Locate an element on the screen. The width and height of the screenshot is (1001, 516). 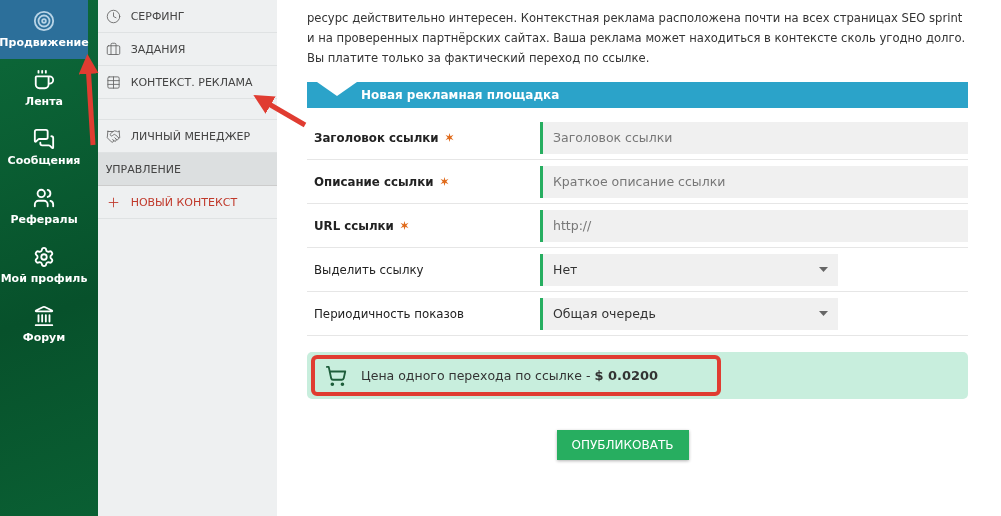
nav-item: Форум is located at coordinates (44, 324).